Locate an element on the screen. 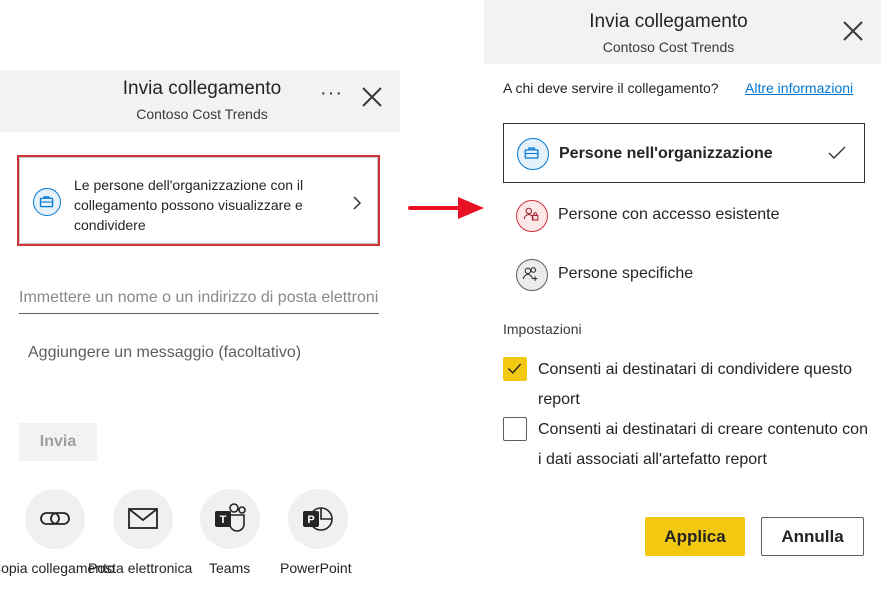  powerpoint-label: PowerPoint is located at coordinates (316, 568).